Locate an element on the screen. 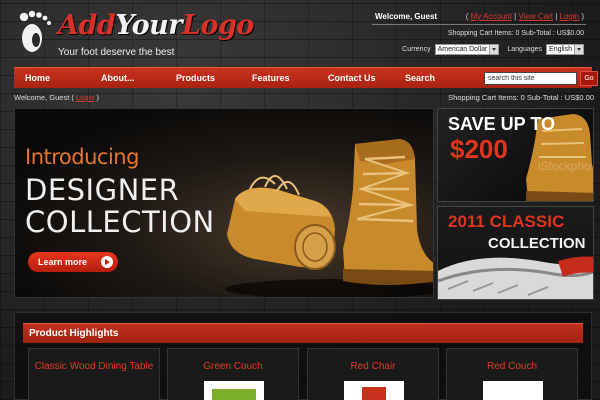  account-links: ( My Account | View Cart | Login ) is located at coordinates (524, 16).